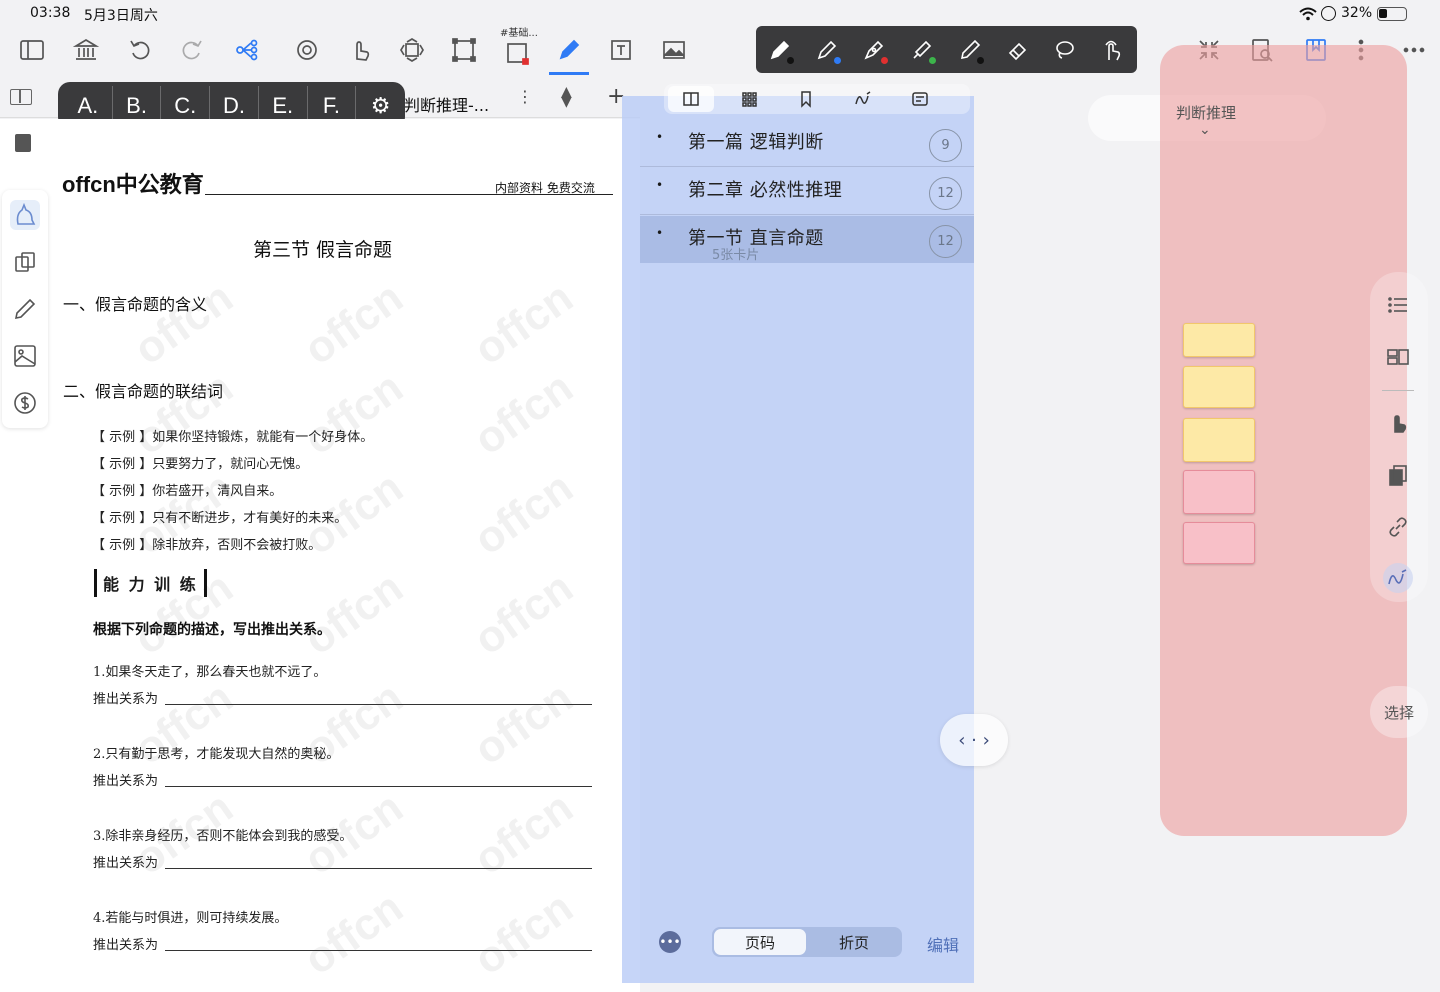  I want to click on rail-divider, so click(1398, 390).